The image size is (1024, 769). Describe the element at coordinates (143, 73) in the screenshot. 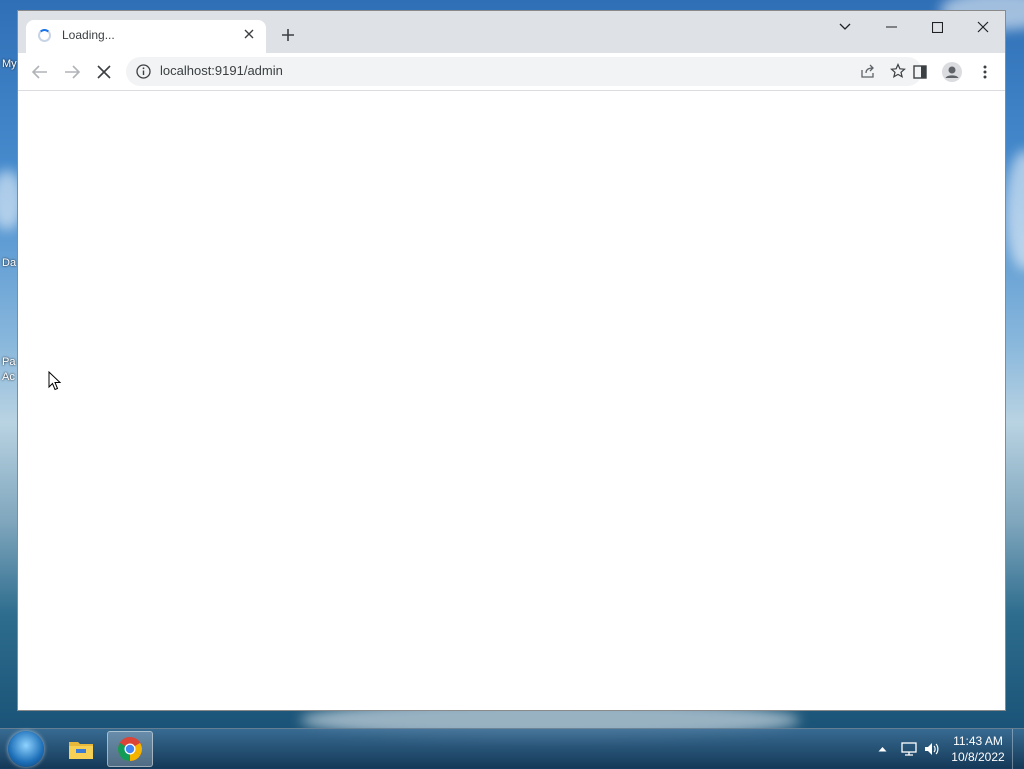

I see `info-icon` at that location.